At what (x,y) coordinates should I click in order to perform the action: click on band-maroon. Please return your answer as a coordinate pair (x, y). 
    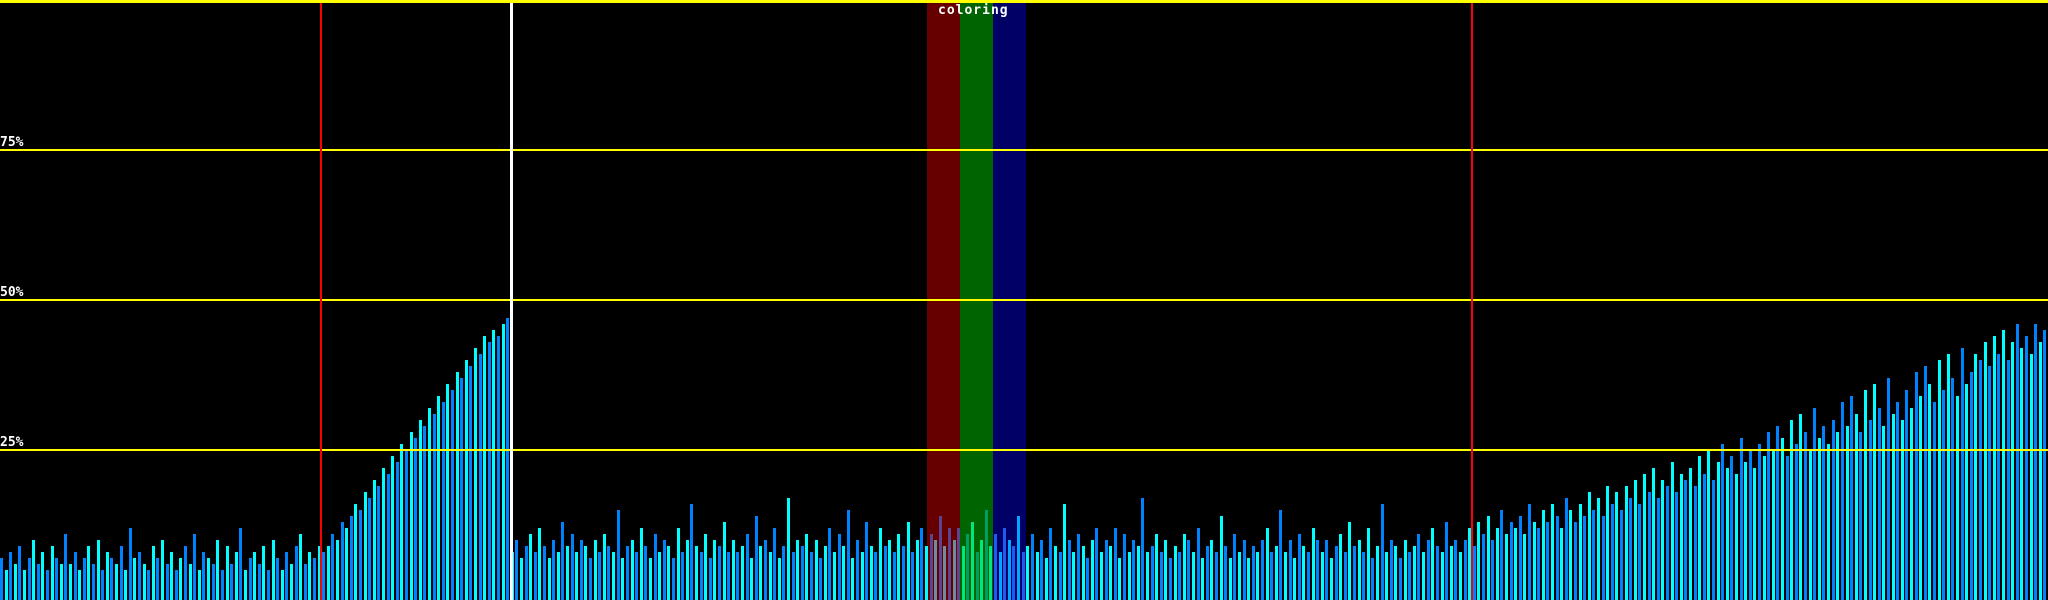
    Looking at the image, I should click on (943, 301).